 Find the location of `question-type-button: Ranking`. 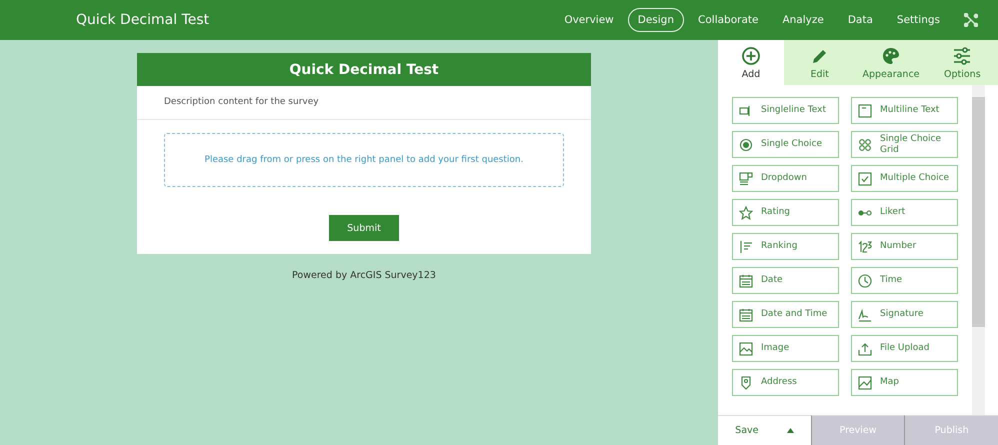

question-type-button: Ranking is located at coordinates (785, 246).